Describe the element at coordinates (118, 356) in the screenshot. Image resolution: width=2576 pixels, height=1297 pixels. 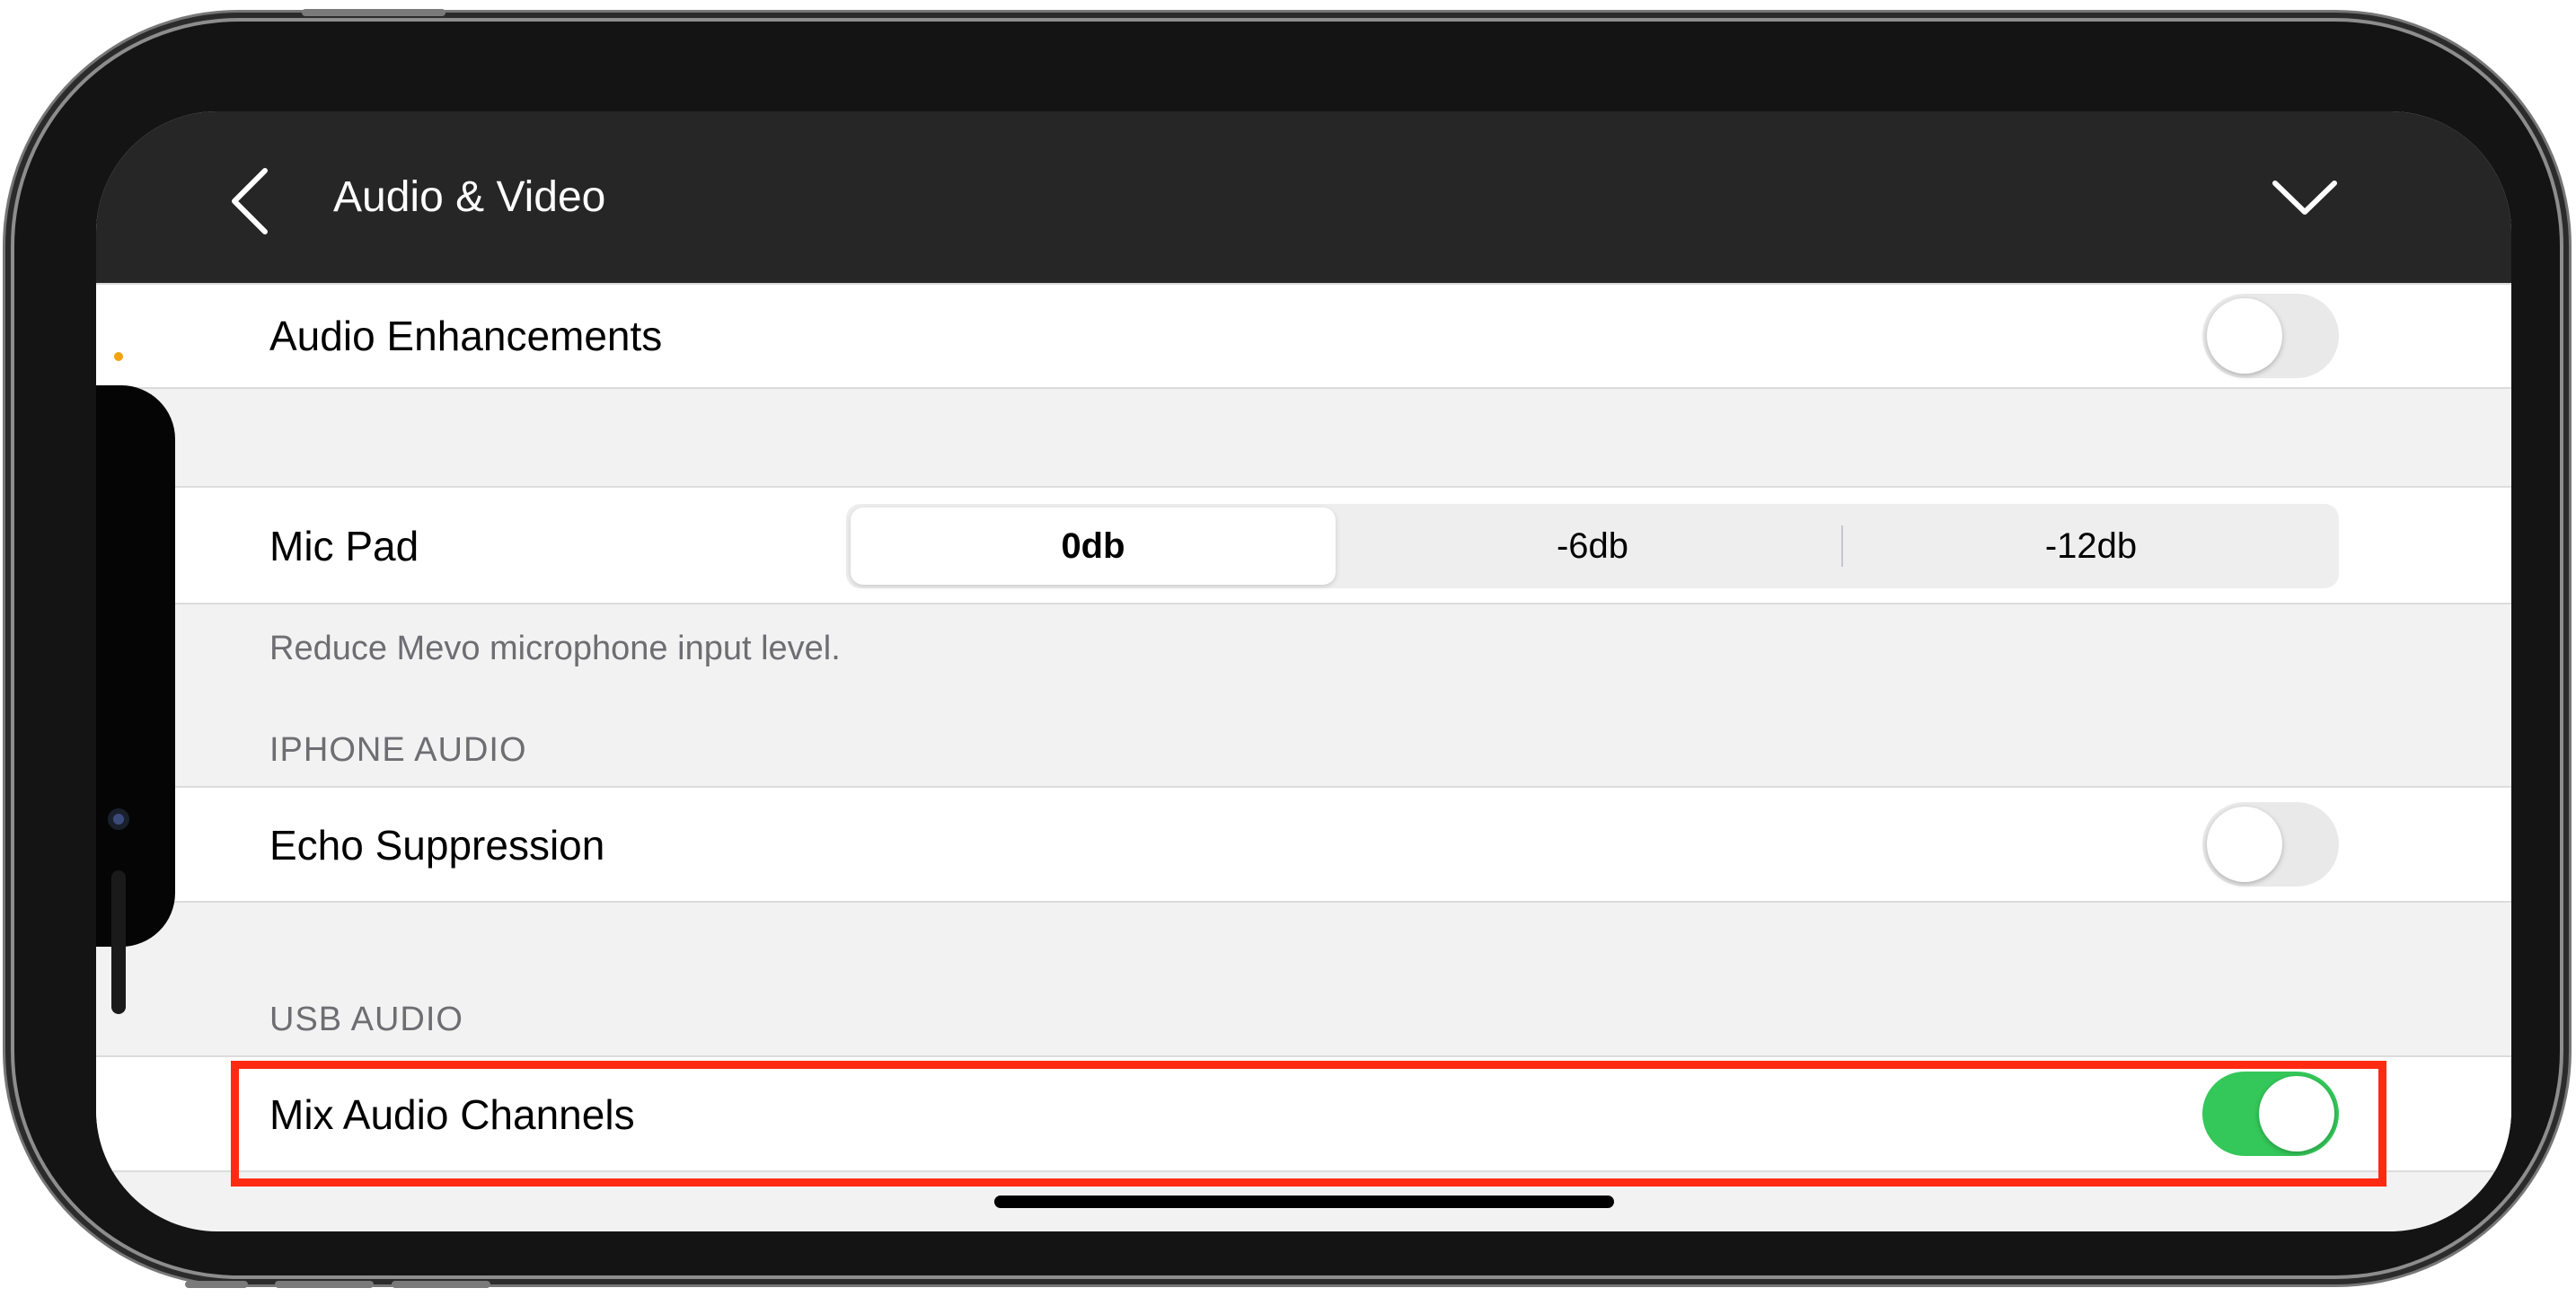
I see `mic-in-use-indicator` at that location.